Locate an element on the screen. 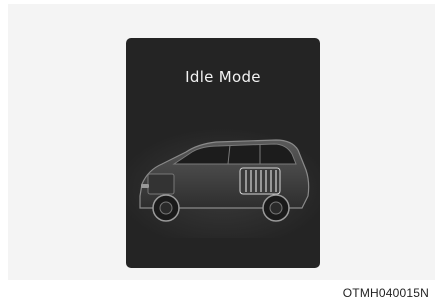 This screenshot has height=304, width=439. engine-icon is located at coordinates (161, 184).